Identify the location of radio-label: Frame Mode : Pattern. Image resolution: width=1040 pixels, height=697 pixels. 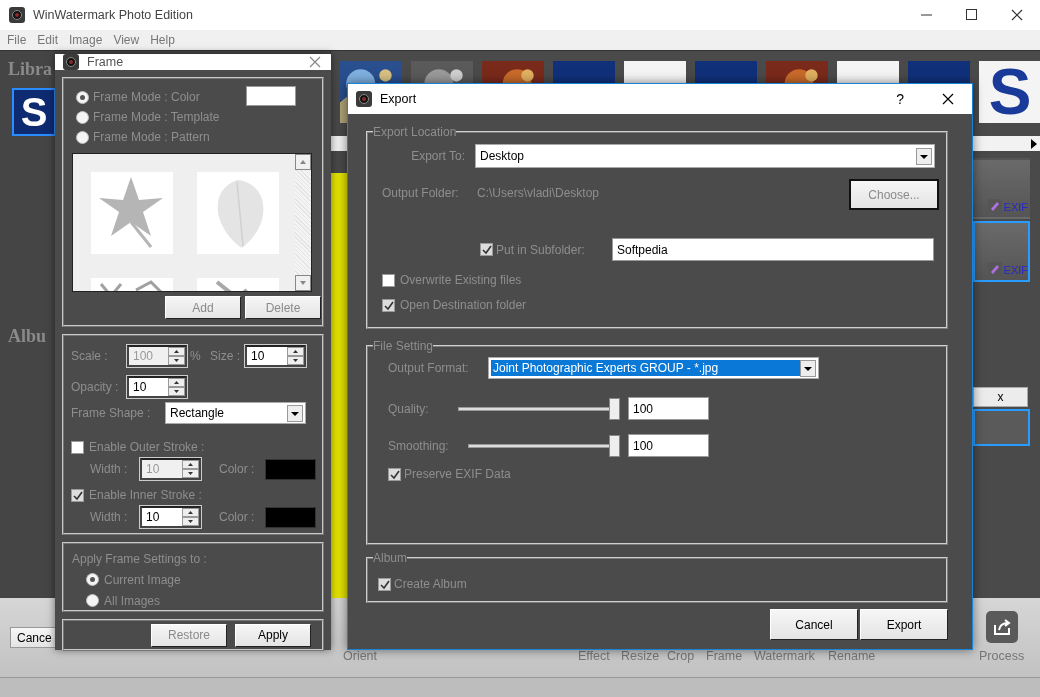
(151, 137).